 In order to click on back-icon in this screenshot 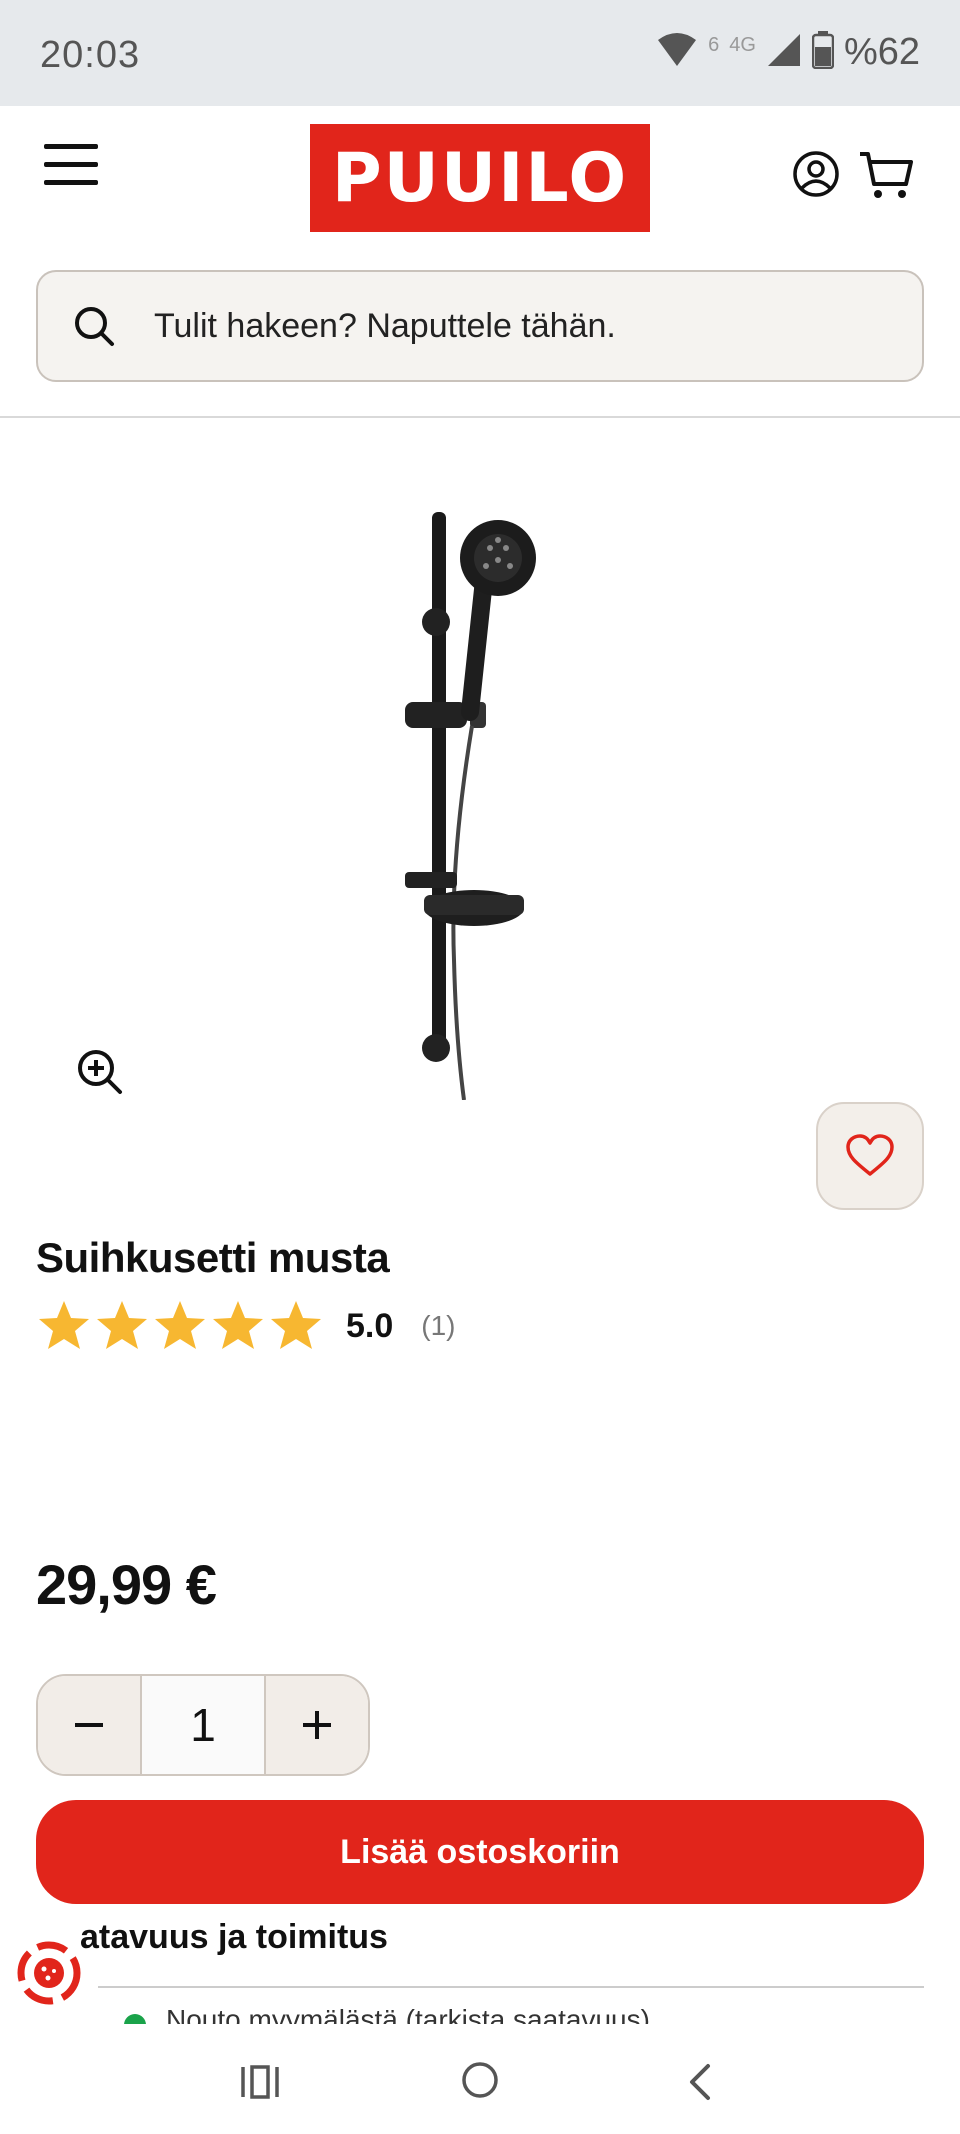, I will do `click(700, 2082)`.